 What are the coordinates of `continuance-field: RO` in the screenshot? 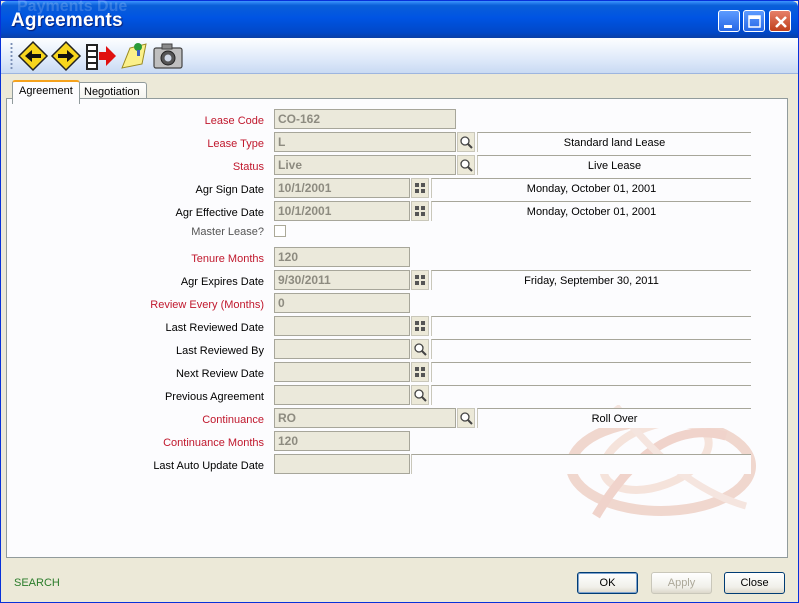 It's located at (365, 418).